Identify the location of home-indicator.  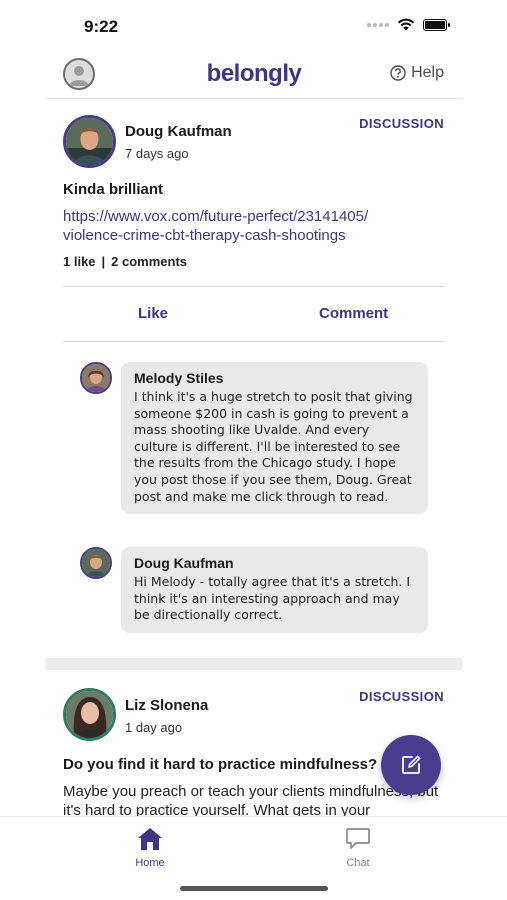
(254, 888).